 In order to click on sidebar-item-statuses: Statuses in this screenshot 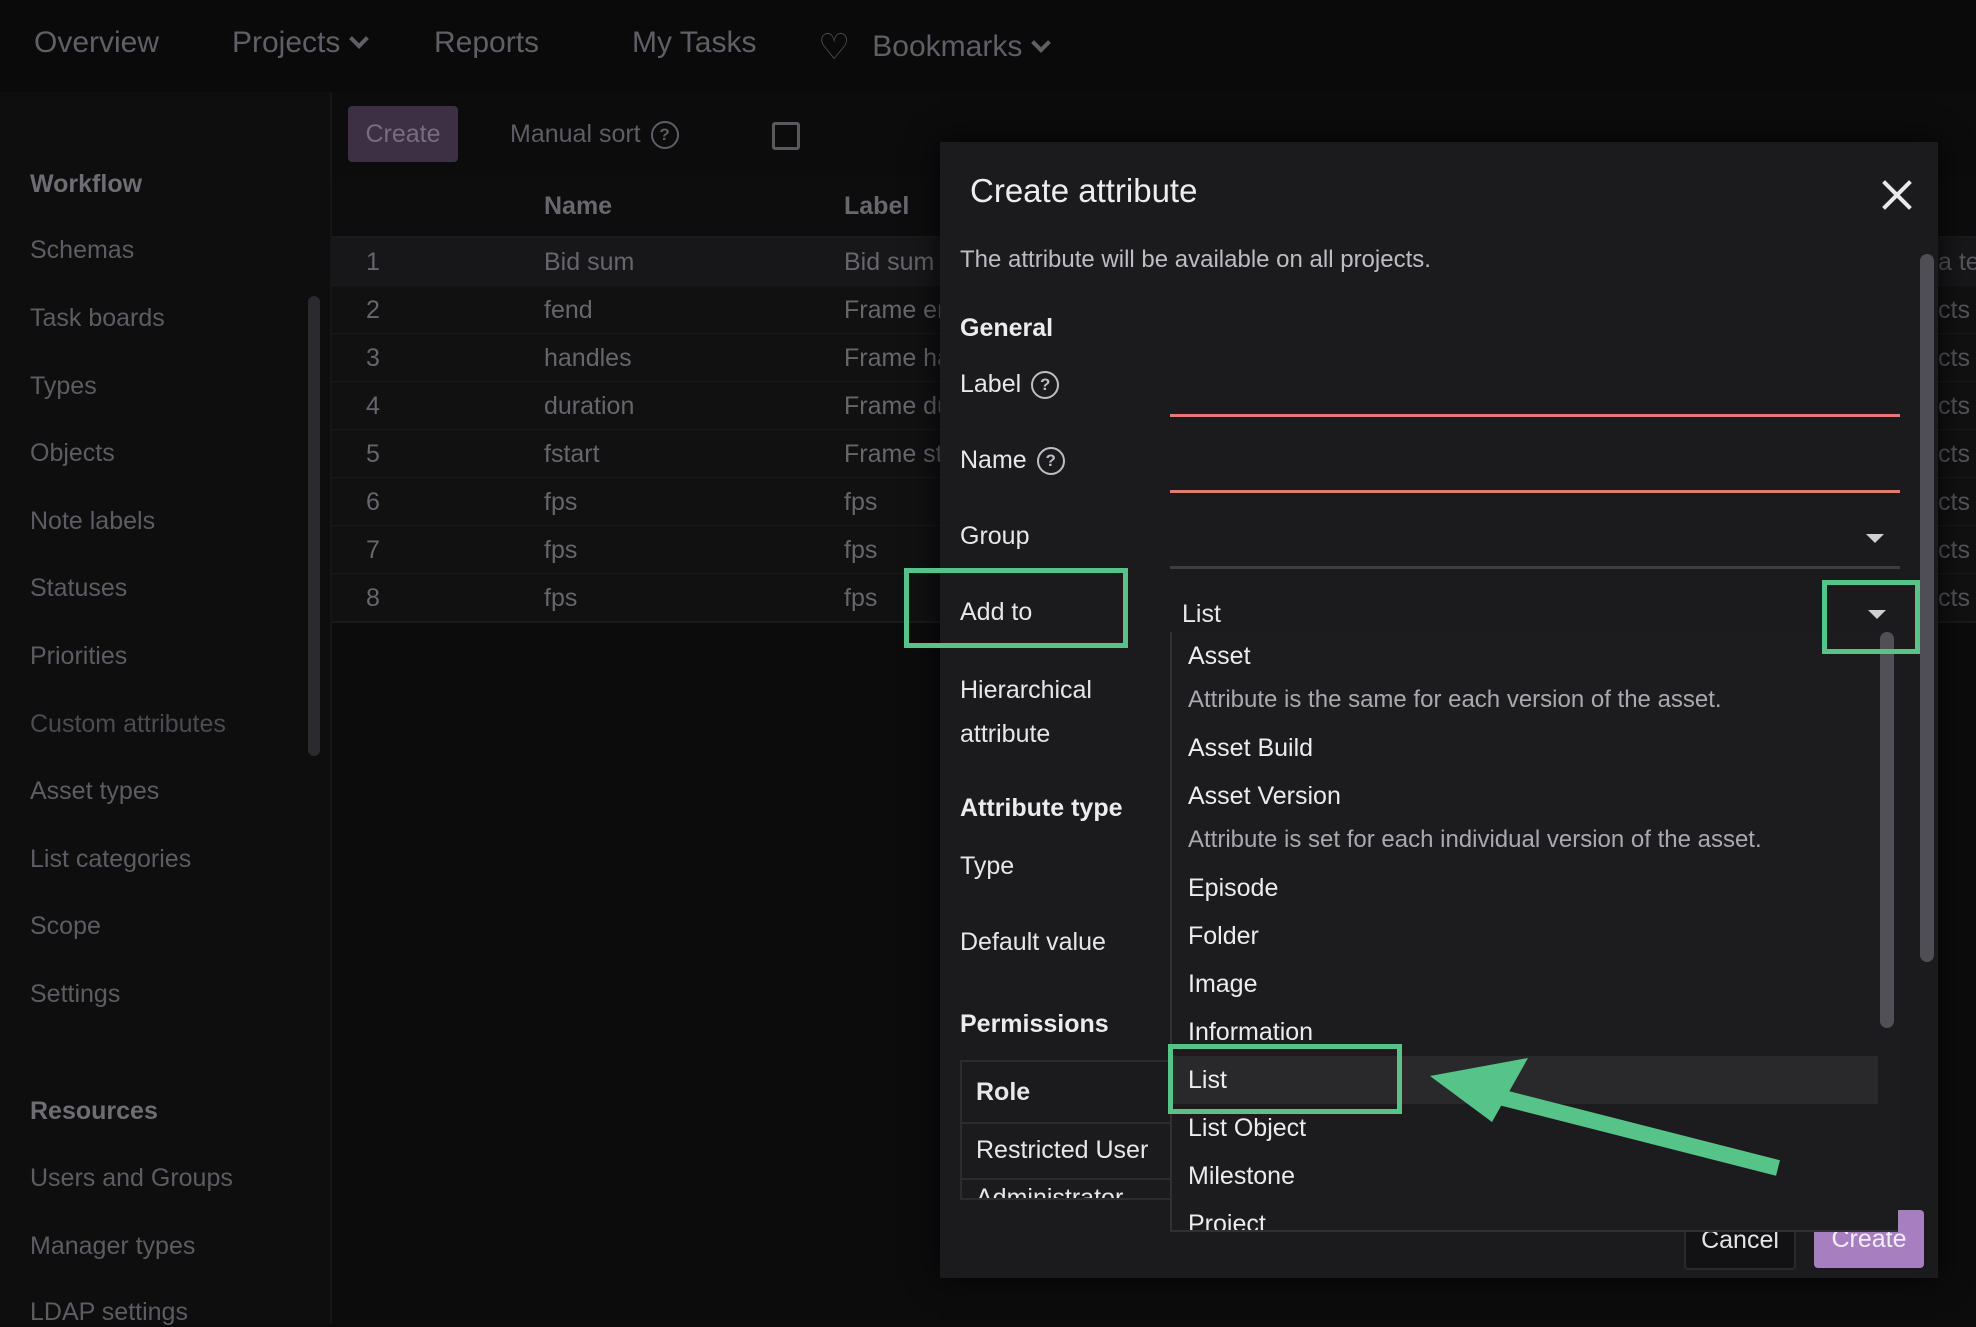, I will do `click(78, 588)`.